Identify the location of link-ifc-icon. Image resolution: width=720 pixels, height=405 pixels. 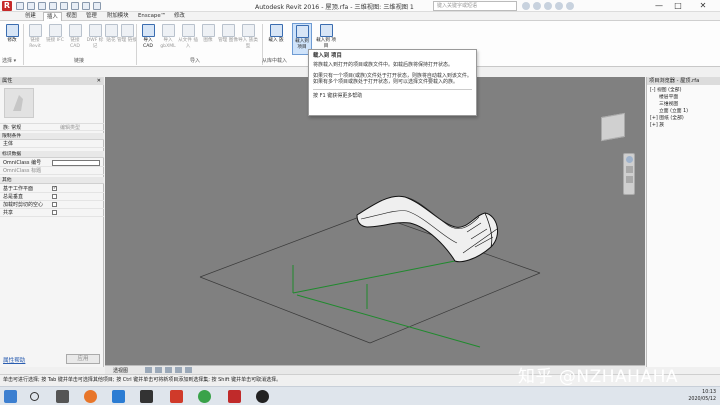
(55, 30).